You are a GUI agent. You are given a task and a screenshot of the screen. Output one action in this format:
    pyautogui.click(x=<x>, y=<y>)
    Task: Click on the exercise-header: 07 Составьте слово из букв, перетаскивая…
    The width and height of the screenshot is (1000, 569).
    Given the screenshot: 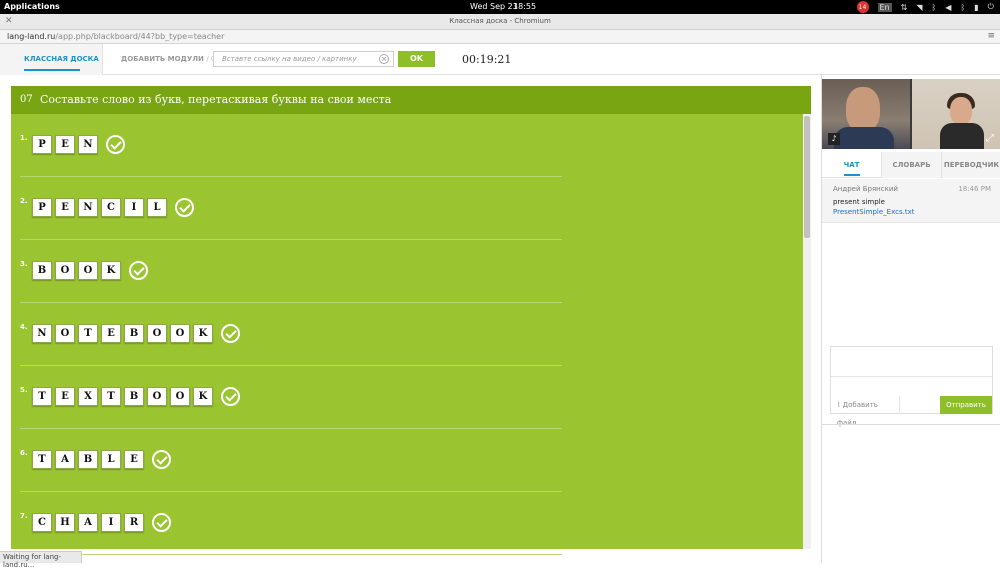 What is the action you would take?
    pyautogui.click(x=411, y=100)
    